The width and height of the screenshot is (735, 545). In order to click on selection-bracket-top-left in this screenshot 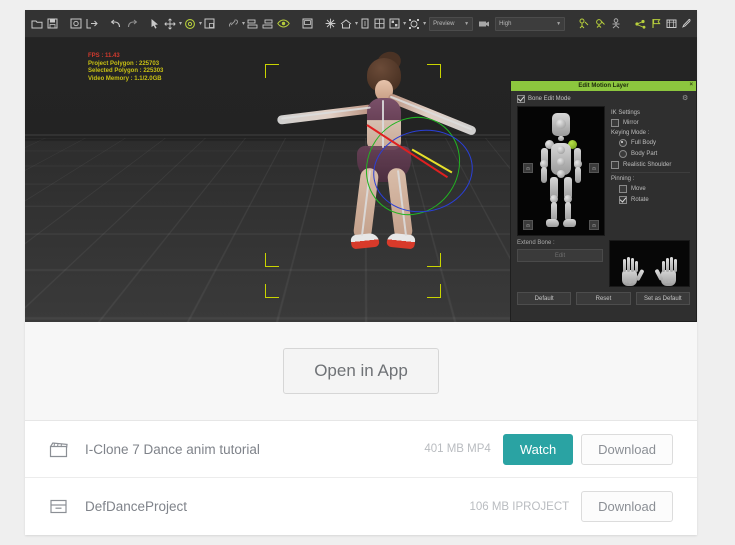, I will do `click(272, 71)`.